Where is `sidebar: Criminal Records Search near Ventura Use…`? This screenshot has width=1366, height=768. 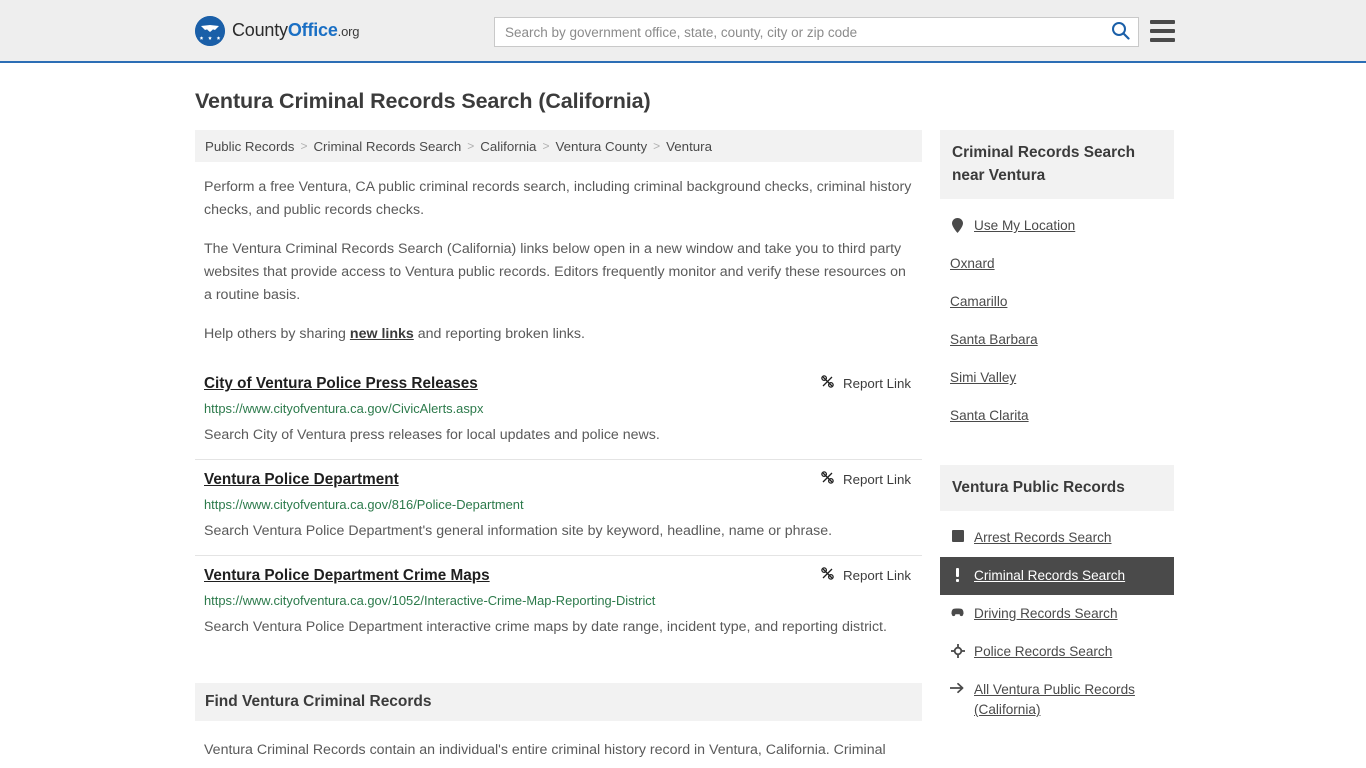 sidebar: Criminal Records Search near Ventura Use… is located at coordinates (1057, 449).